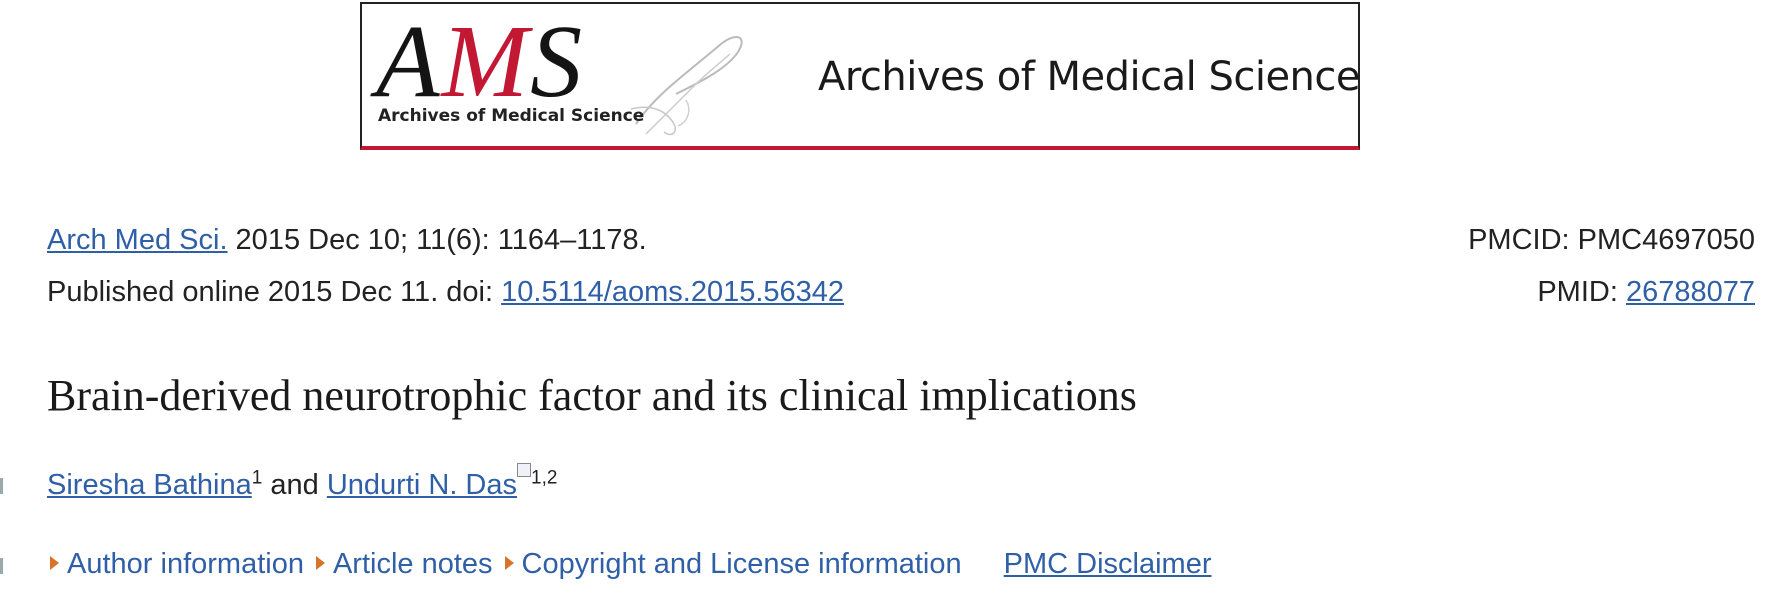  What do you see at coordinates (137, 240) in the screenshot?
I see `journal-link: Arch Med Sci.` at bounding box center [137, 240].